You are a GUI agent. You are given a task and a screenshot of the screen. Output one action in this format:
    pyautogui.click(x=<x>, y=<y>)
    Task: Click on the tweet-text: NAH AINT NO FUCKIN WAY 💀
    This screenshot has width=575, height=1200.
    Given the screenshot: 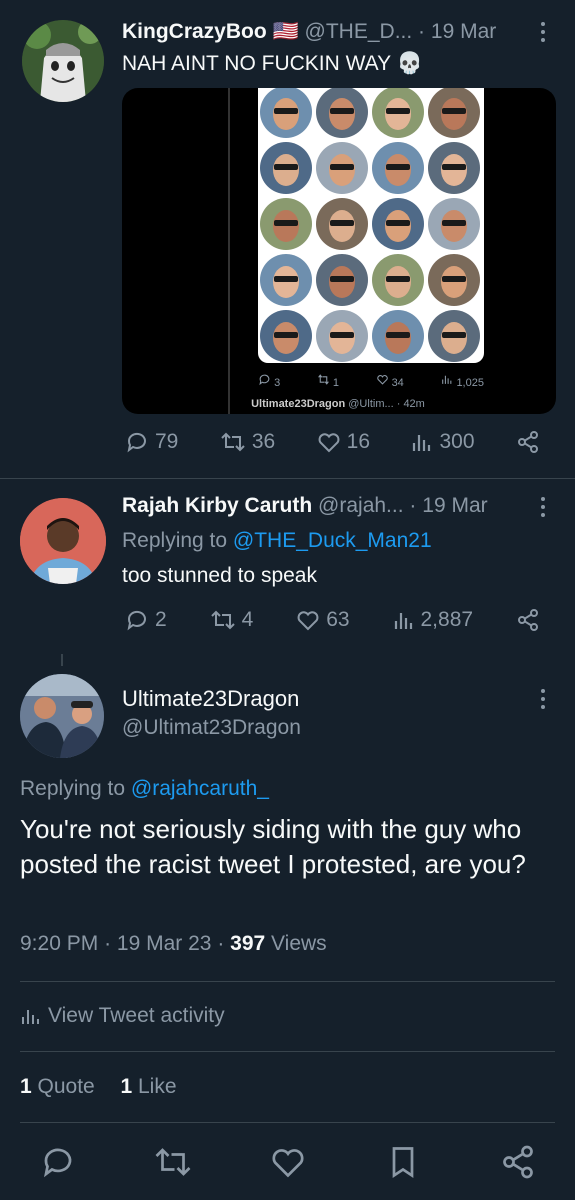 What is the action you would take?
    pyautogui.click(x=272, y=63)
    